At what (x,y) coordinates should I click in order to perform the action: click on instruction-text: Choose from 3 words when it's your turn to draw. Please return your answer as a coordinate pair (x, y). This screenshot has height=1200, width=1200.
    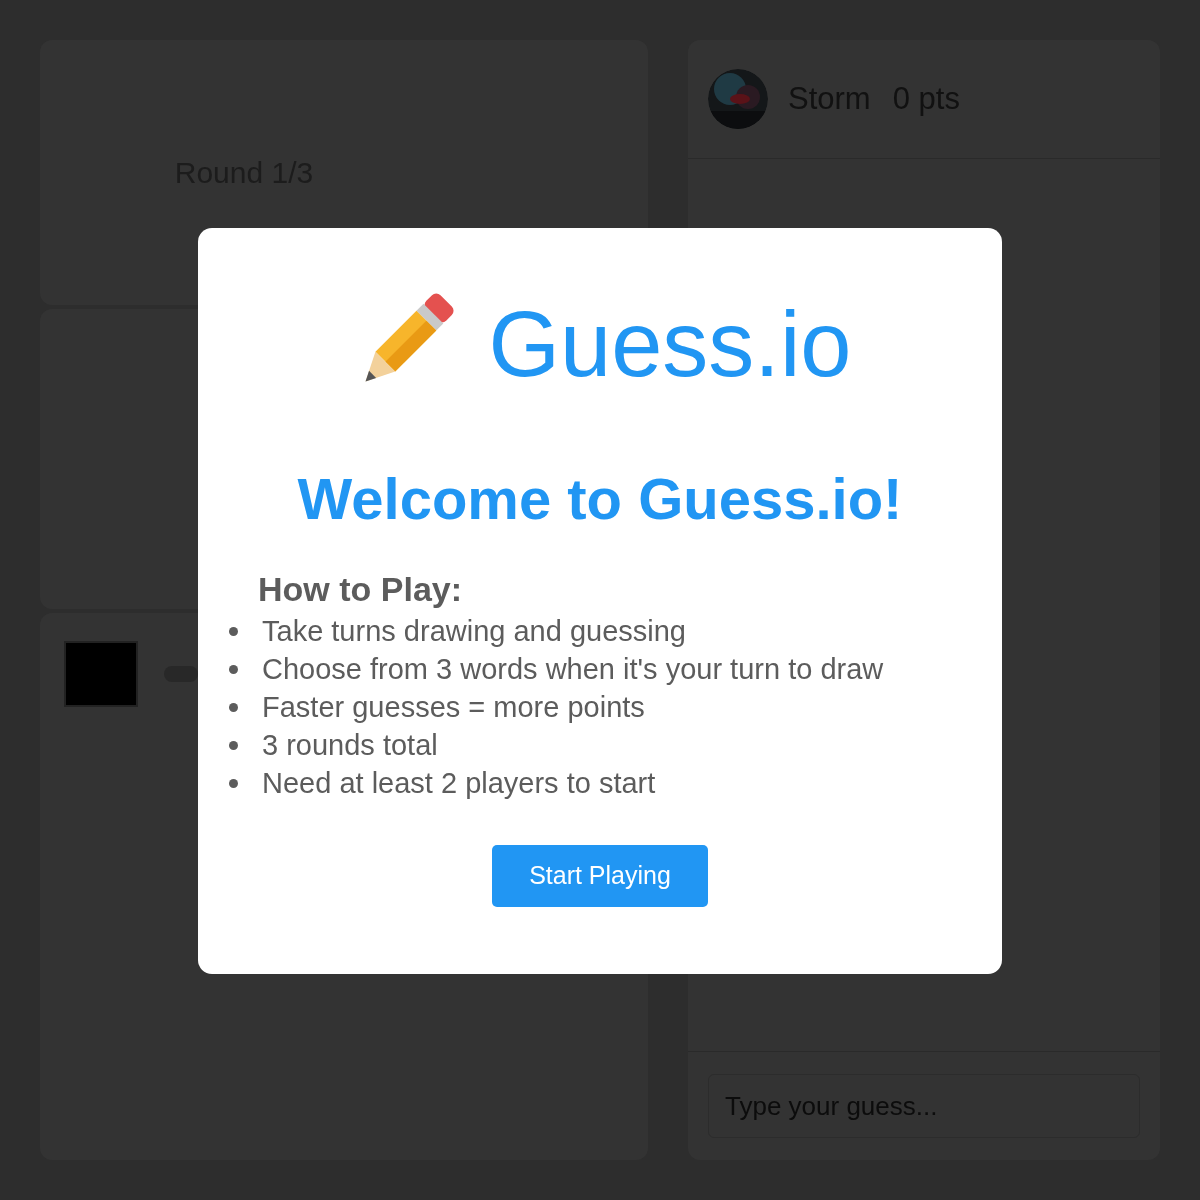
    Looking at the image, I should click on (573, 670).